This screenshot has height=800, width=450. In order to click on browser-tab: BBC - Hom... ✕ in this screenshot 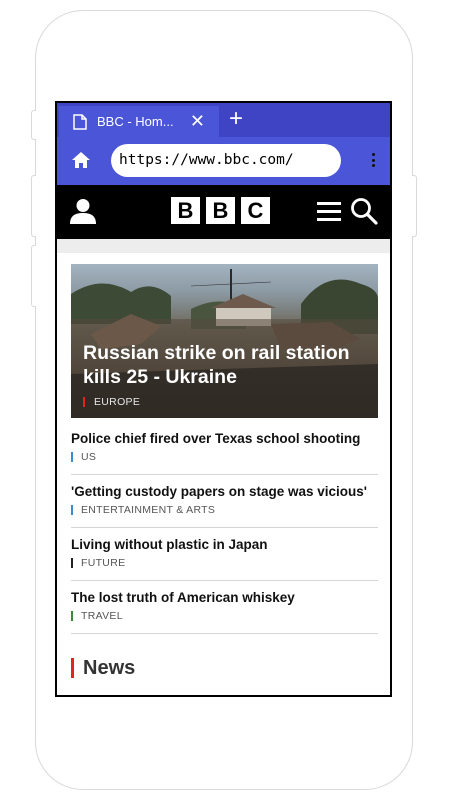, I will do `click(139, 121)`.